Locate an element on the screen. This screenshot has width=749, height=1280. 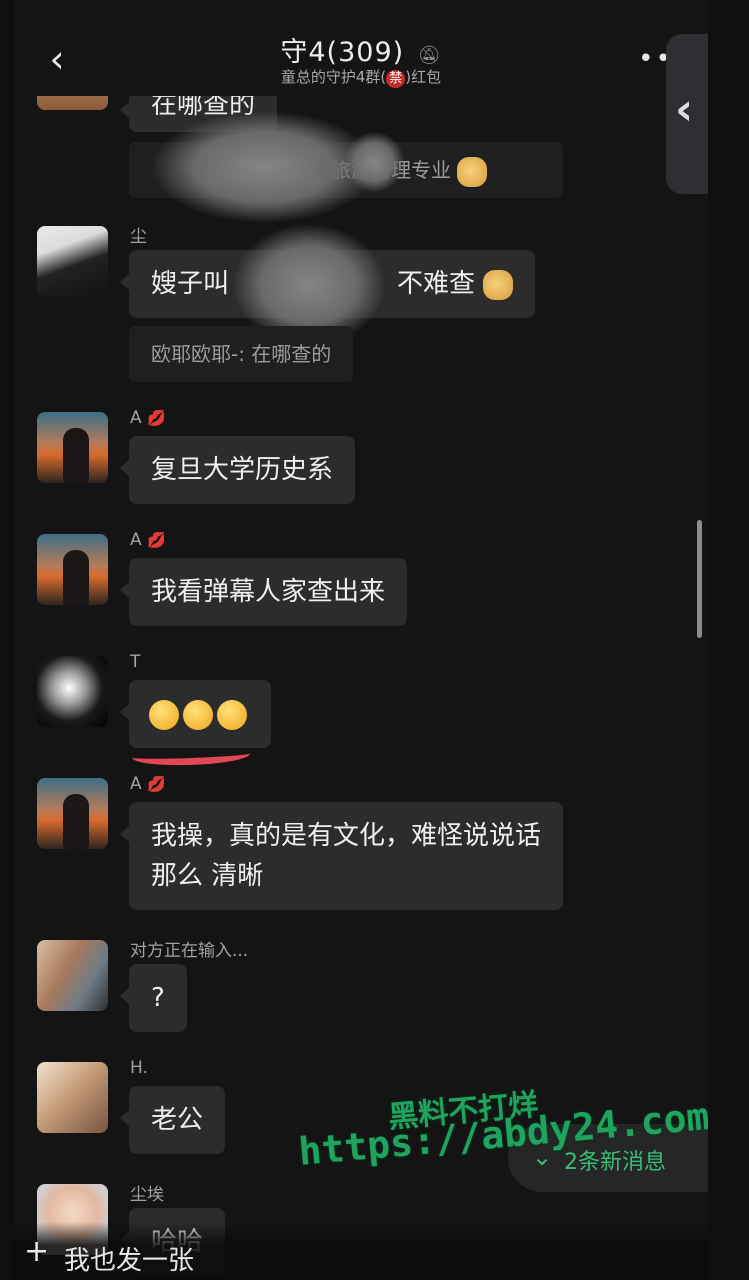
group-title-text: 守4(309) is located at coordinates (342, 52).